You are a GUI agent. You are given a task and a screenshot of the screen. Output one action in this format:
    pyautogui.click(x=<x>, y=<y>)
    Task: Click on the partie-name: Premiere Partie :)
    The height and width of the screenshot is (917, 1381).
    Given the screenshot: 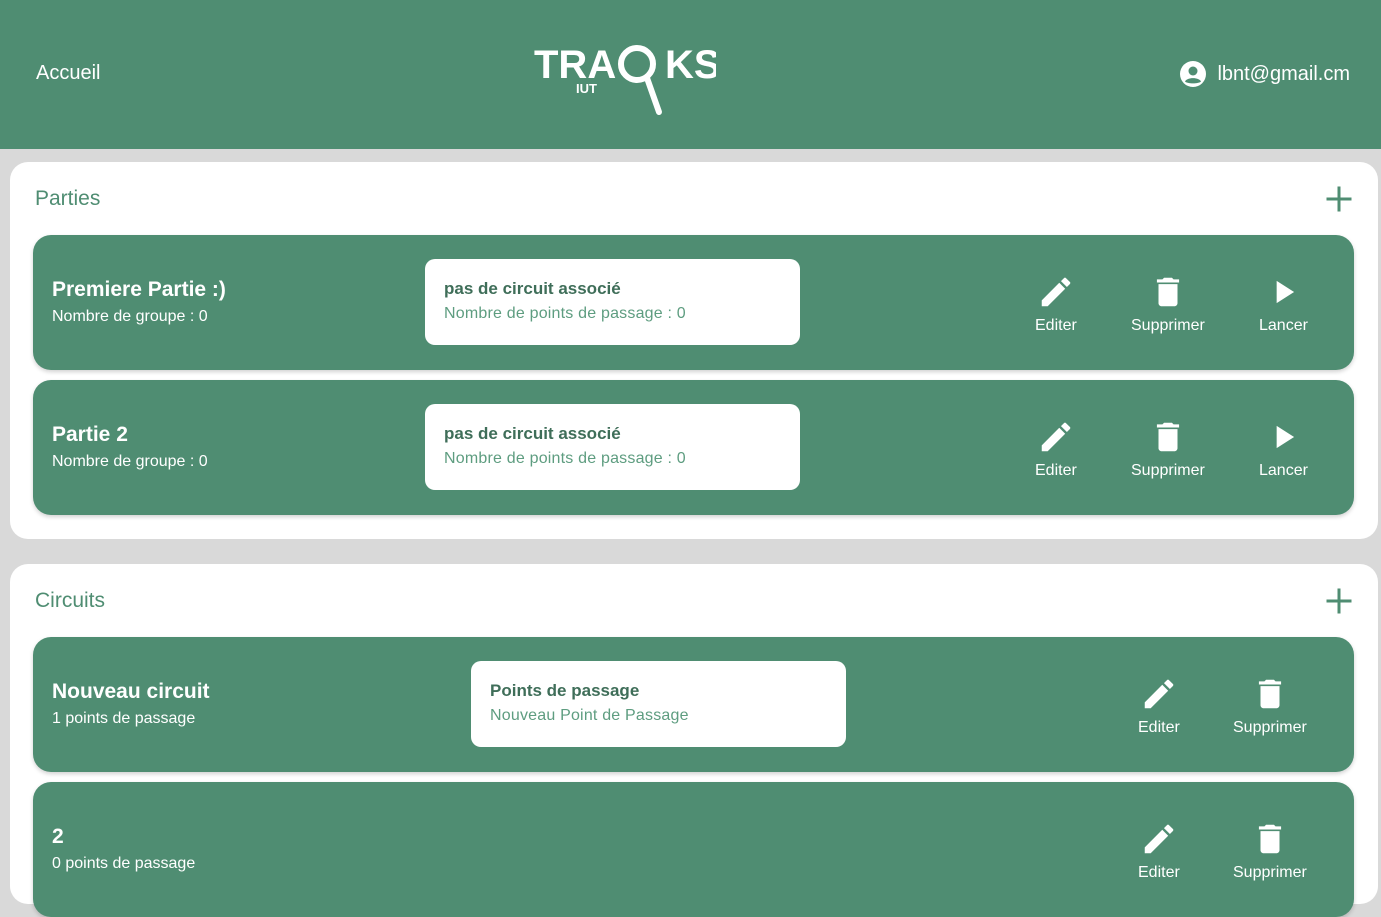 What is the action you would take?
    pyautogui.click(x=139, y=289)
    